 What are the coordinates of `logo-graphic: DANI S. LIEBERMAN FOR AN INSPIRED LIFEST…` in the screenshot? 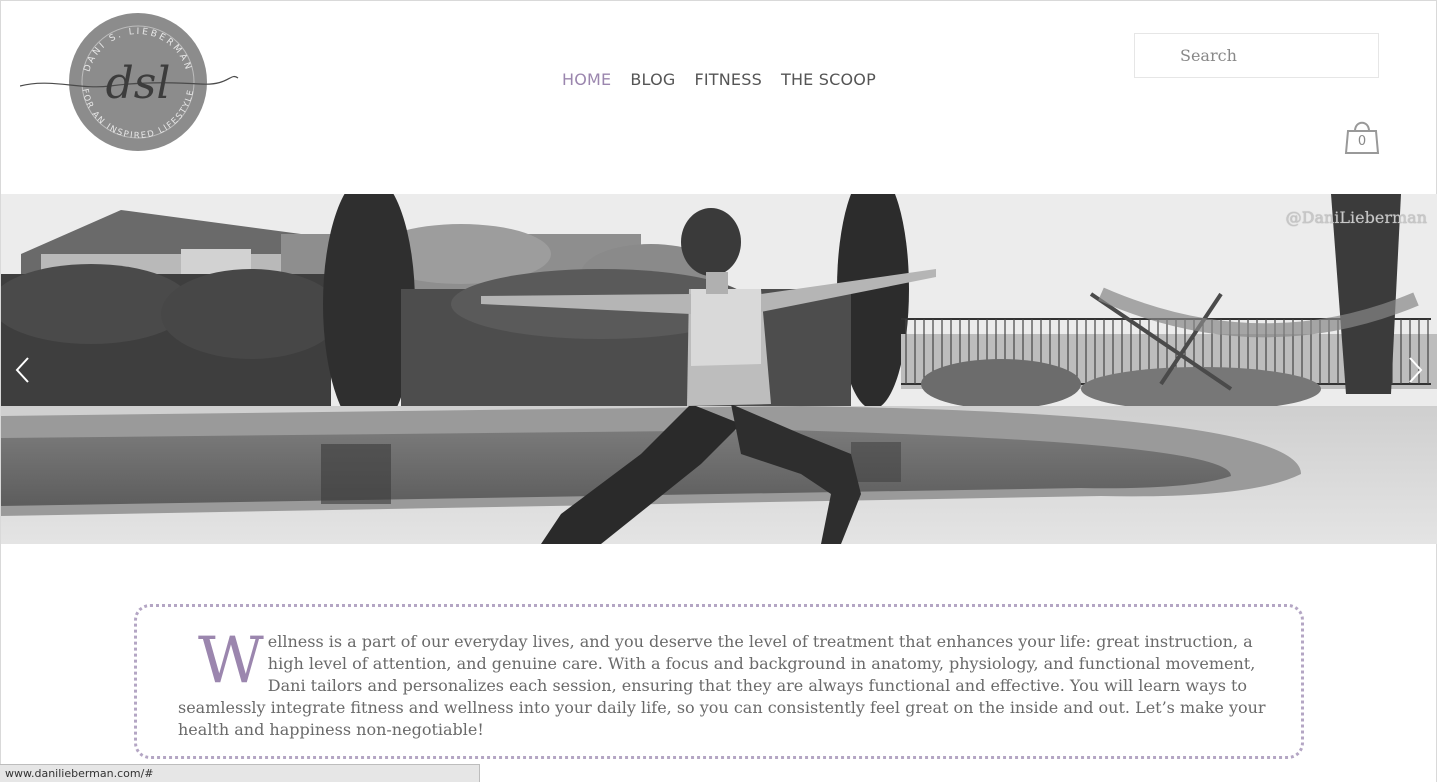 It's located at (129, 82).